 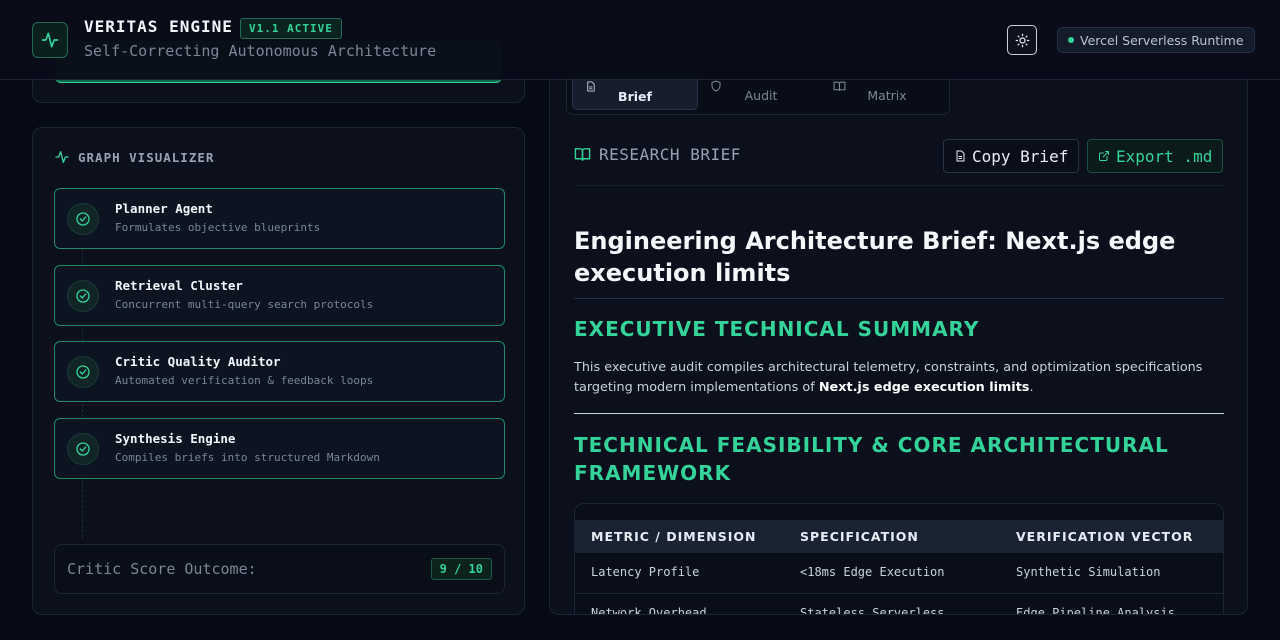 What do you see at coordinates (291, 28) in the screenshot?
I see `version-badge: V1.1 ACTIVE` at bounding box center [291, 28].